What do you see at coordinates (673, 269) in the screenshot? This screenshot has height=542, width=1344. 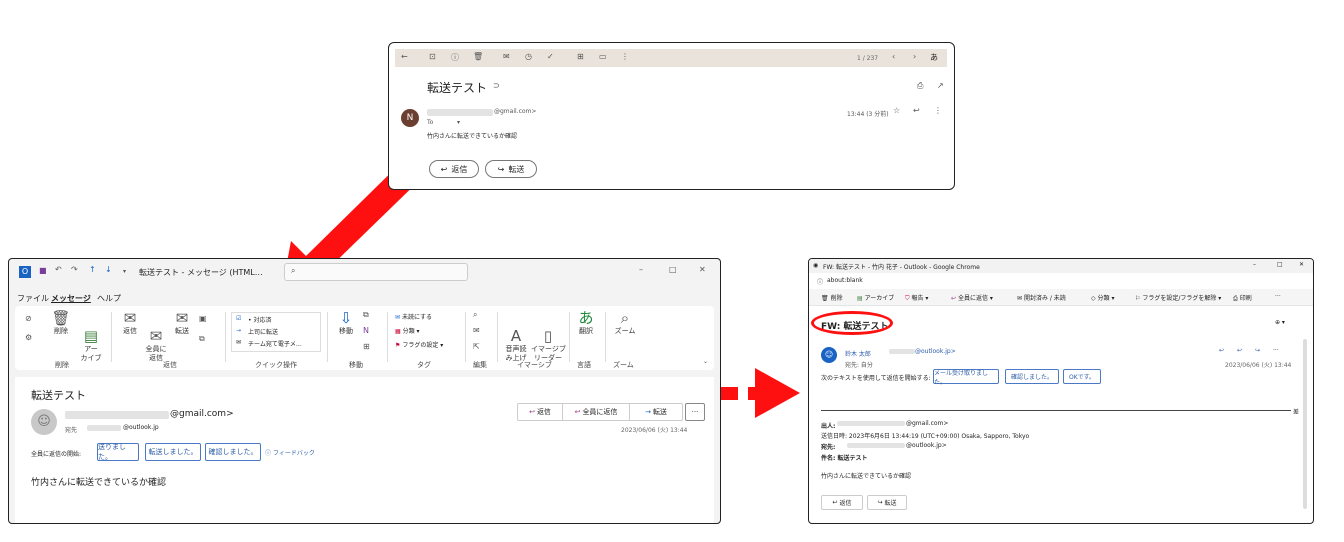 I see `maximize-icon: □` at bounding box center [673, 269].